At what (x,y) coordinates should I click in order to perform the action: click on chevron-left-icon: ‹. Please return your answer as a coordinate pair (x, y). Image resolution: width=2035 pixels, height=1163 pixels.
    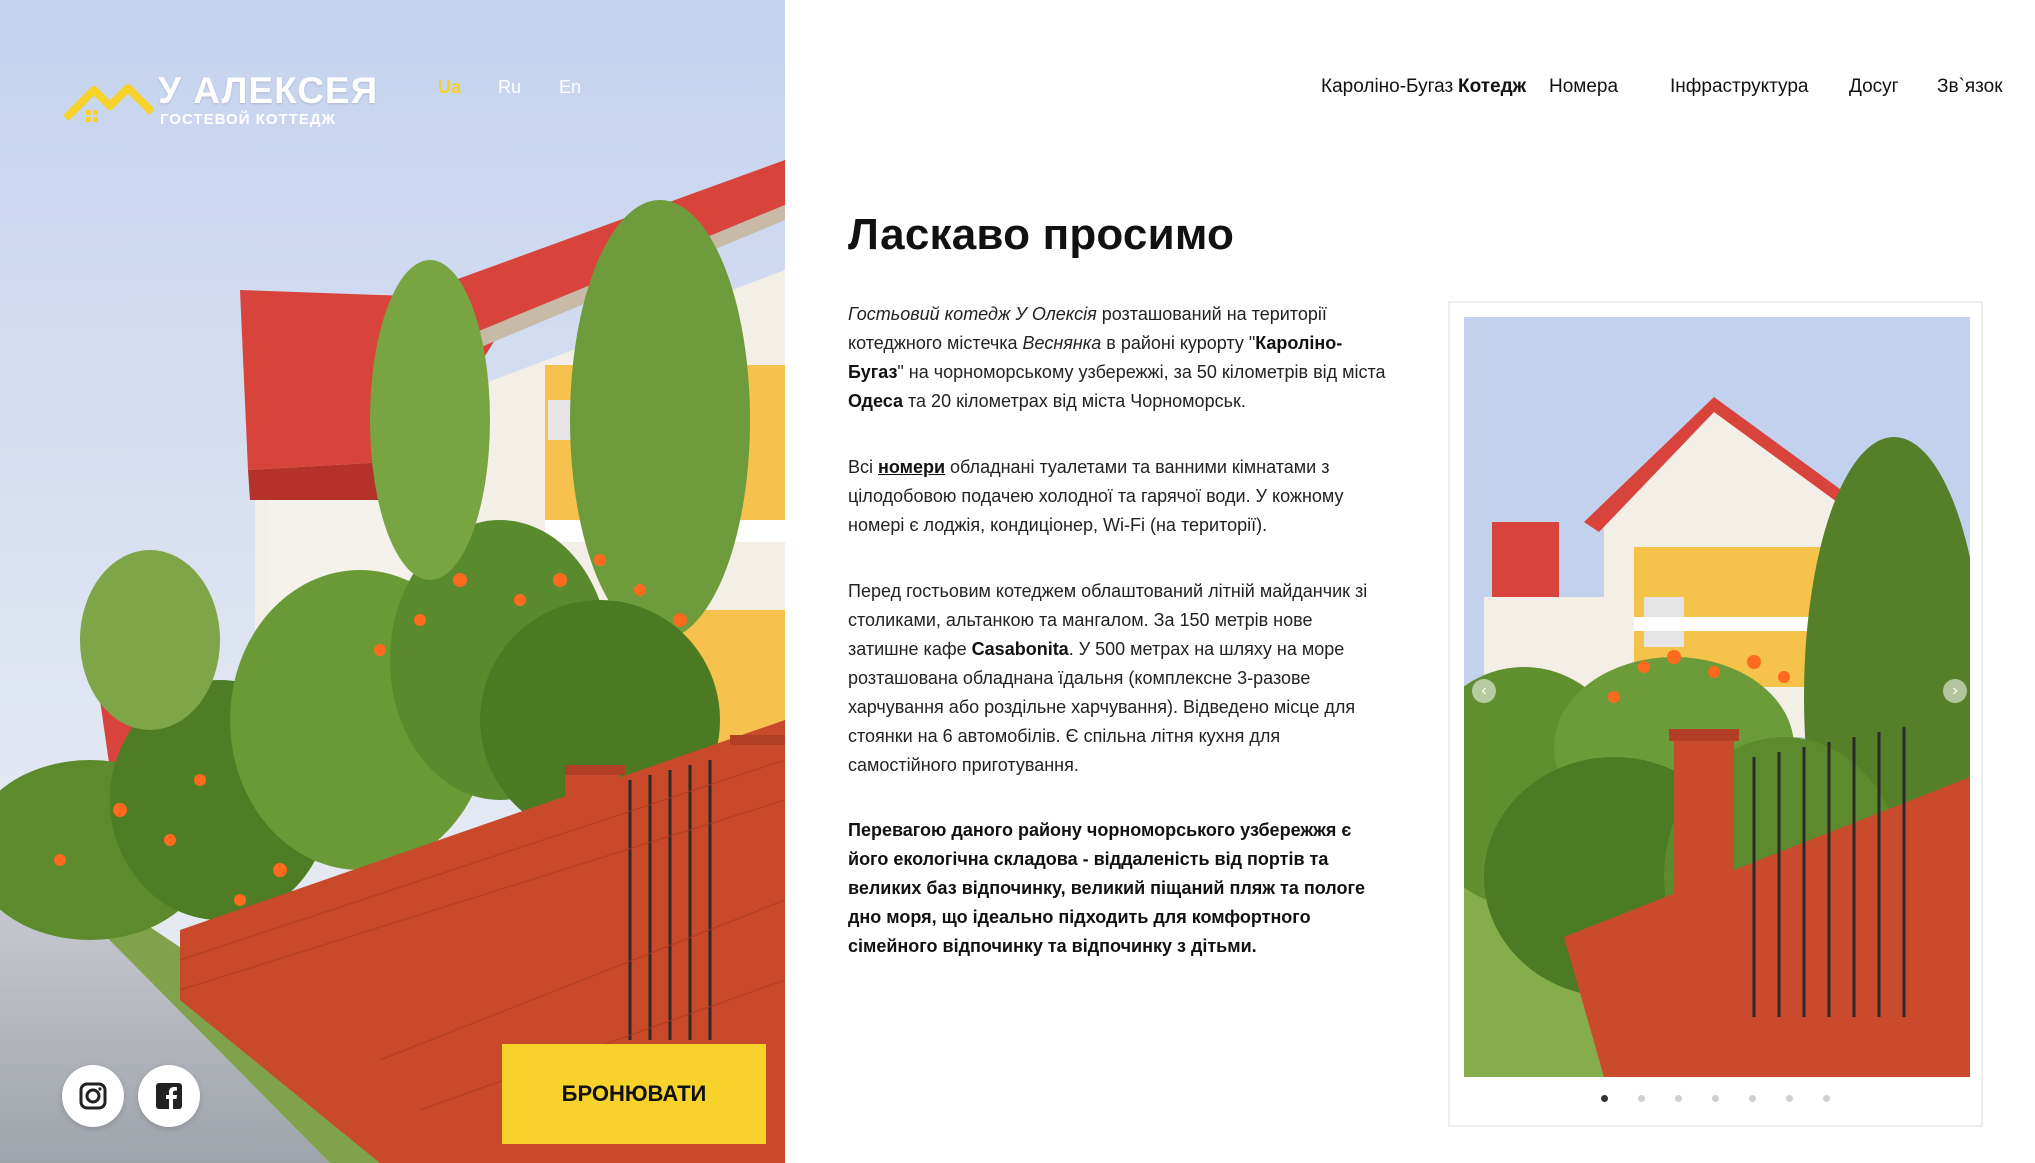
    Looking at the image, I should click on (1484, 690).